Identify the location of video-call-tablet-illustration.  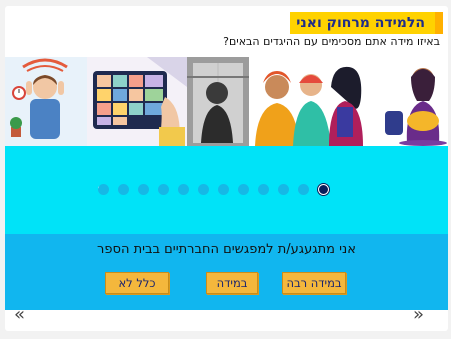
(137, 101).